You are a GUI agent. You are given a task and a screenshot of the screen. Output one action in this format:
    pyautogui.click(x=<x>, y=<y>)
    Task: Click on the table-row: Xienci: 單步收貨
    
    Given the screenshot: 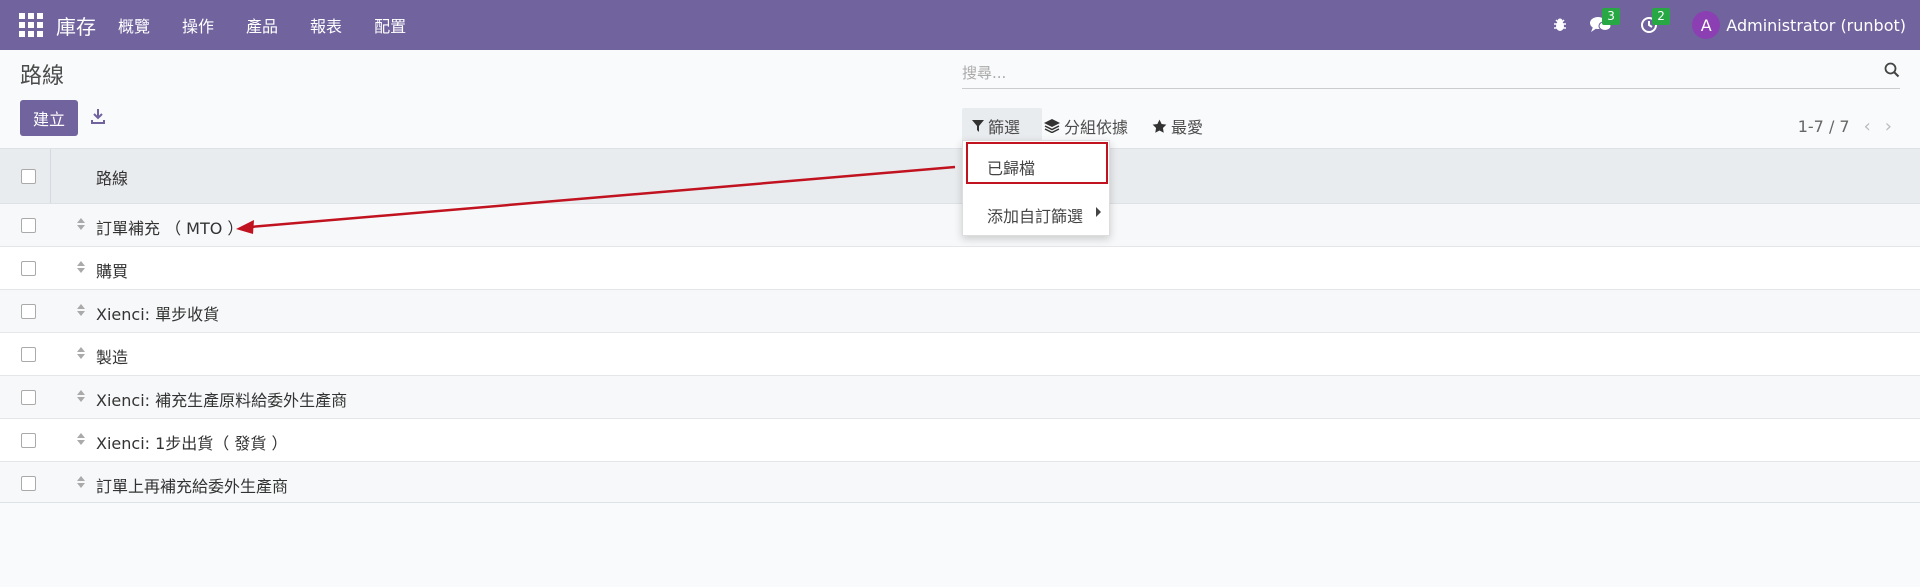 What is the action you would take?
    pyautogui.click(x=960, y=311)
    